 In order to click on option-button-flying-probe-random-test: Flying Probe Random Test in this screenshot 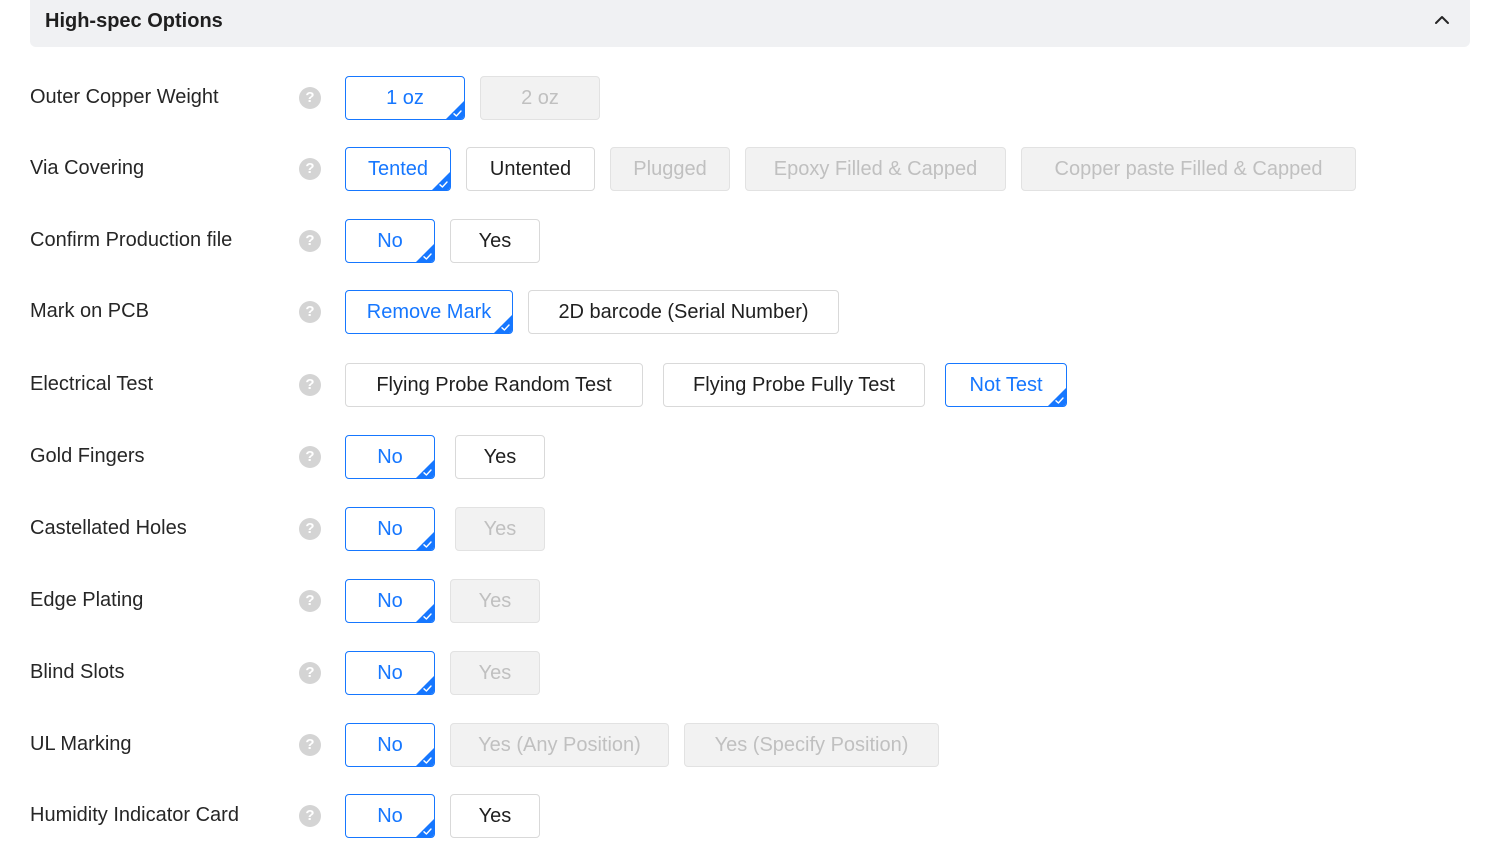, I will do `click(494, 385)`.